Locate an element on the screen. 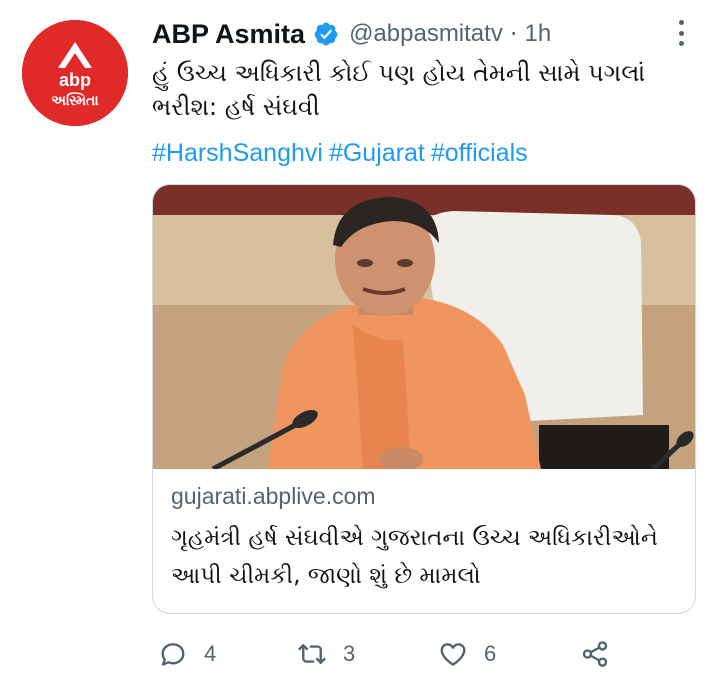  abp-asmita-logo: abp અસ્મિતા is located at coordinates (75, 73).